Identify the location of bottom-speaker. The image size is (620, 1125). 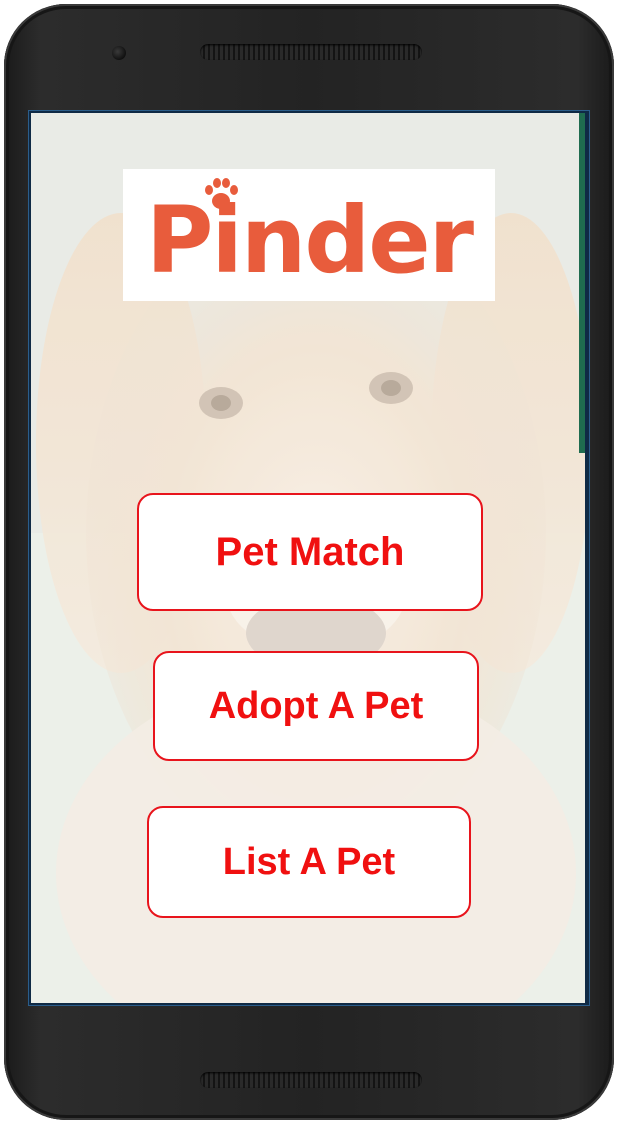
(311, 1080).